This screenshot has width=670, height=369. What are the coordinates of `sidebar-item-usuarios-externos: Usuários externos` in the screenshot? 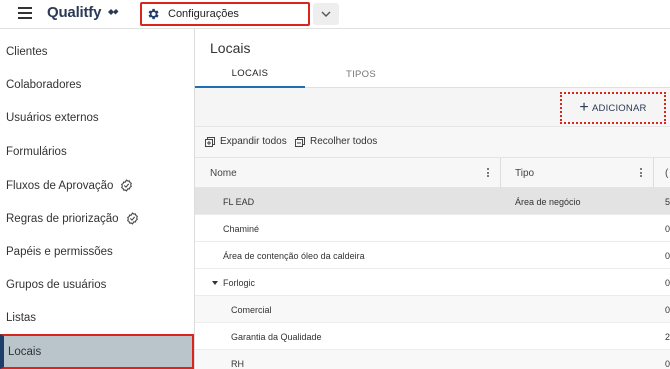 It's located at (97, 117).